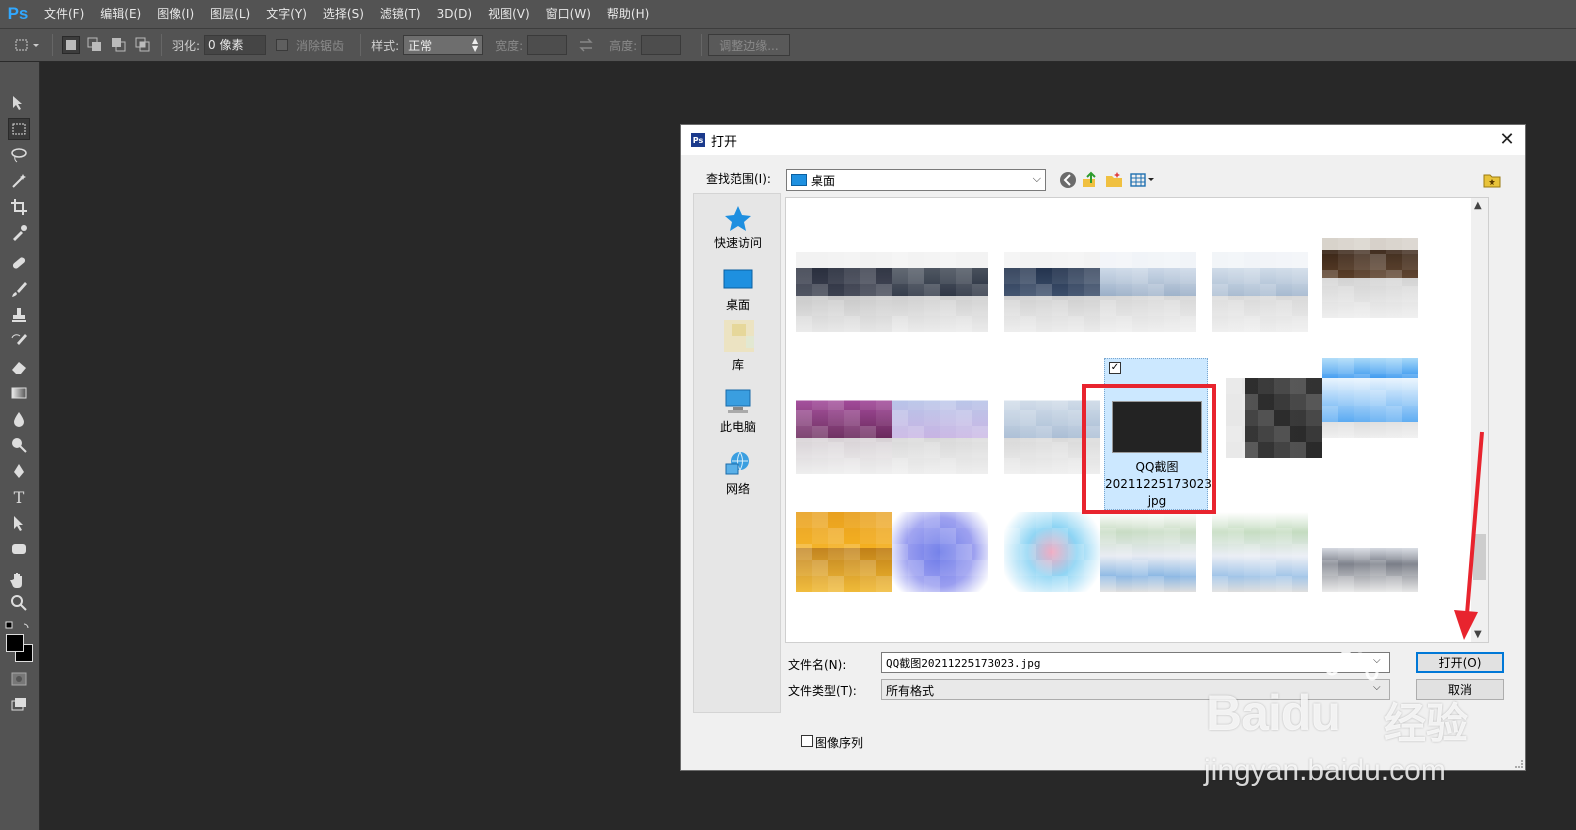 This screenshot has height=830, width=1576. Describe the element at coordinates (120, 14) in the screenshot. I see `menu-edit: 编辑(E)` at that location.